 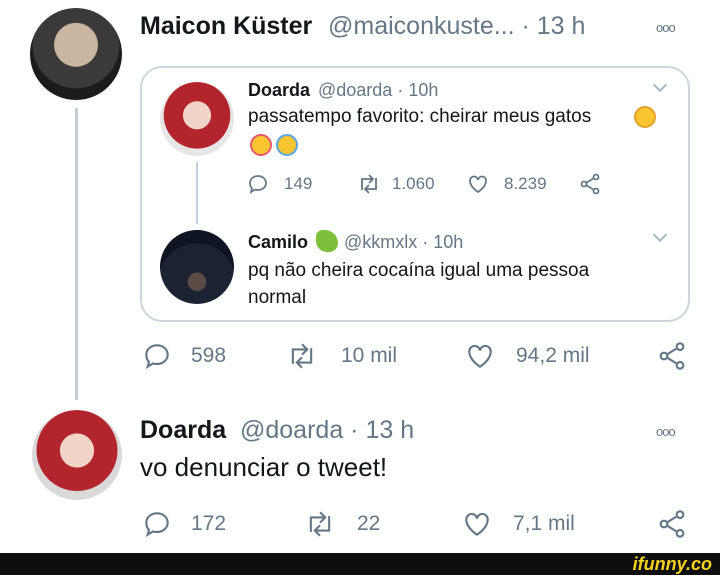 I want to click on quoted-like-count: 8.239, so click(x=525, y=183).